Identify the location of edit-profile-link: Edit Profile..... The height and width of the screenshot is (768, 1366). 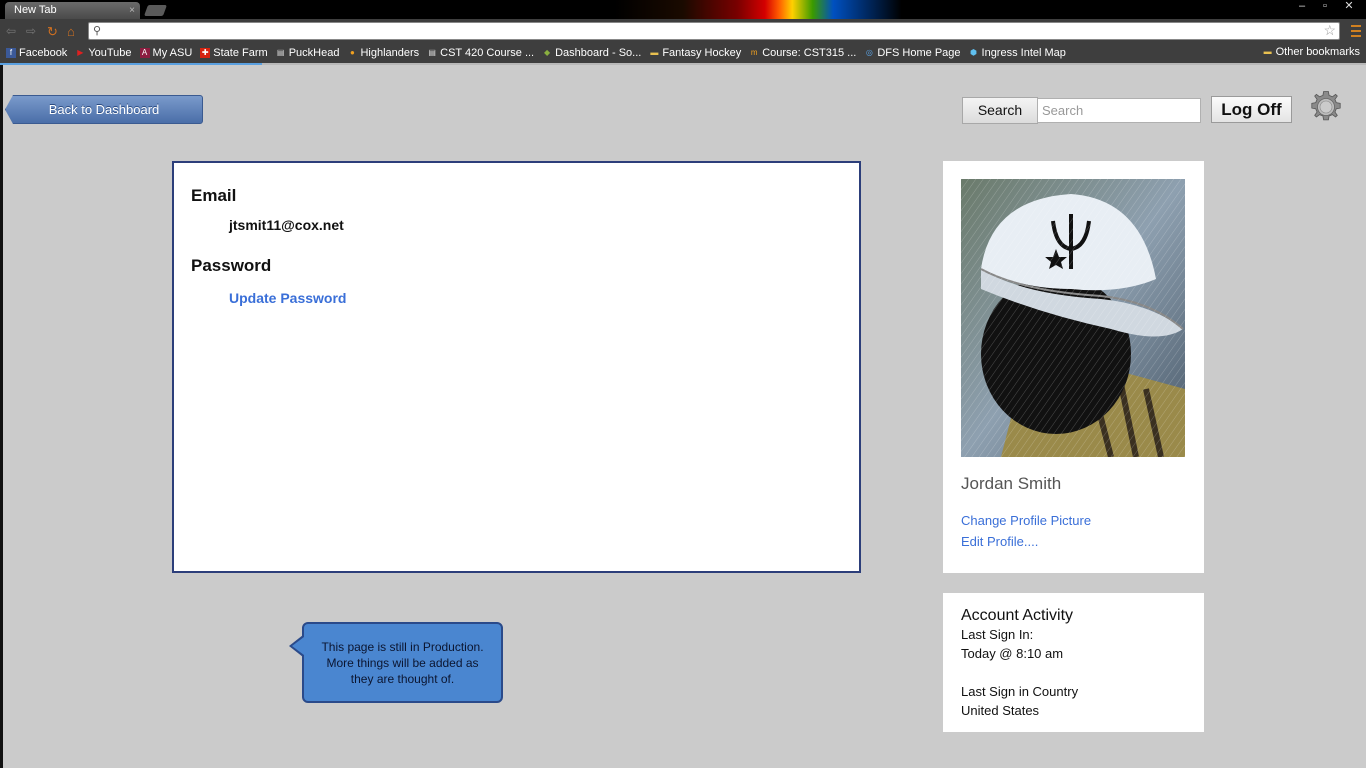
(999, 541).